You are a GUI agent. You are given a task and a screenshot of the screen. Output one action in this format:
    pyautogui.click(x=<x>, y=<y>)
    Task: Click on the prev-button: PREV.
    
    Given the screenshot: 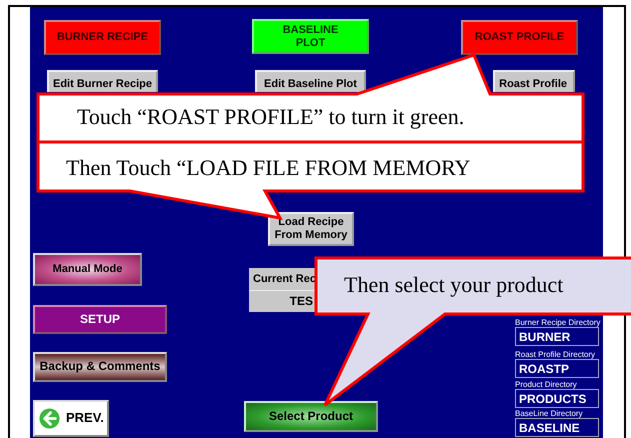 What is the action you would take?
    pyautogui.click(x=71, y=418)
    